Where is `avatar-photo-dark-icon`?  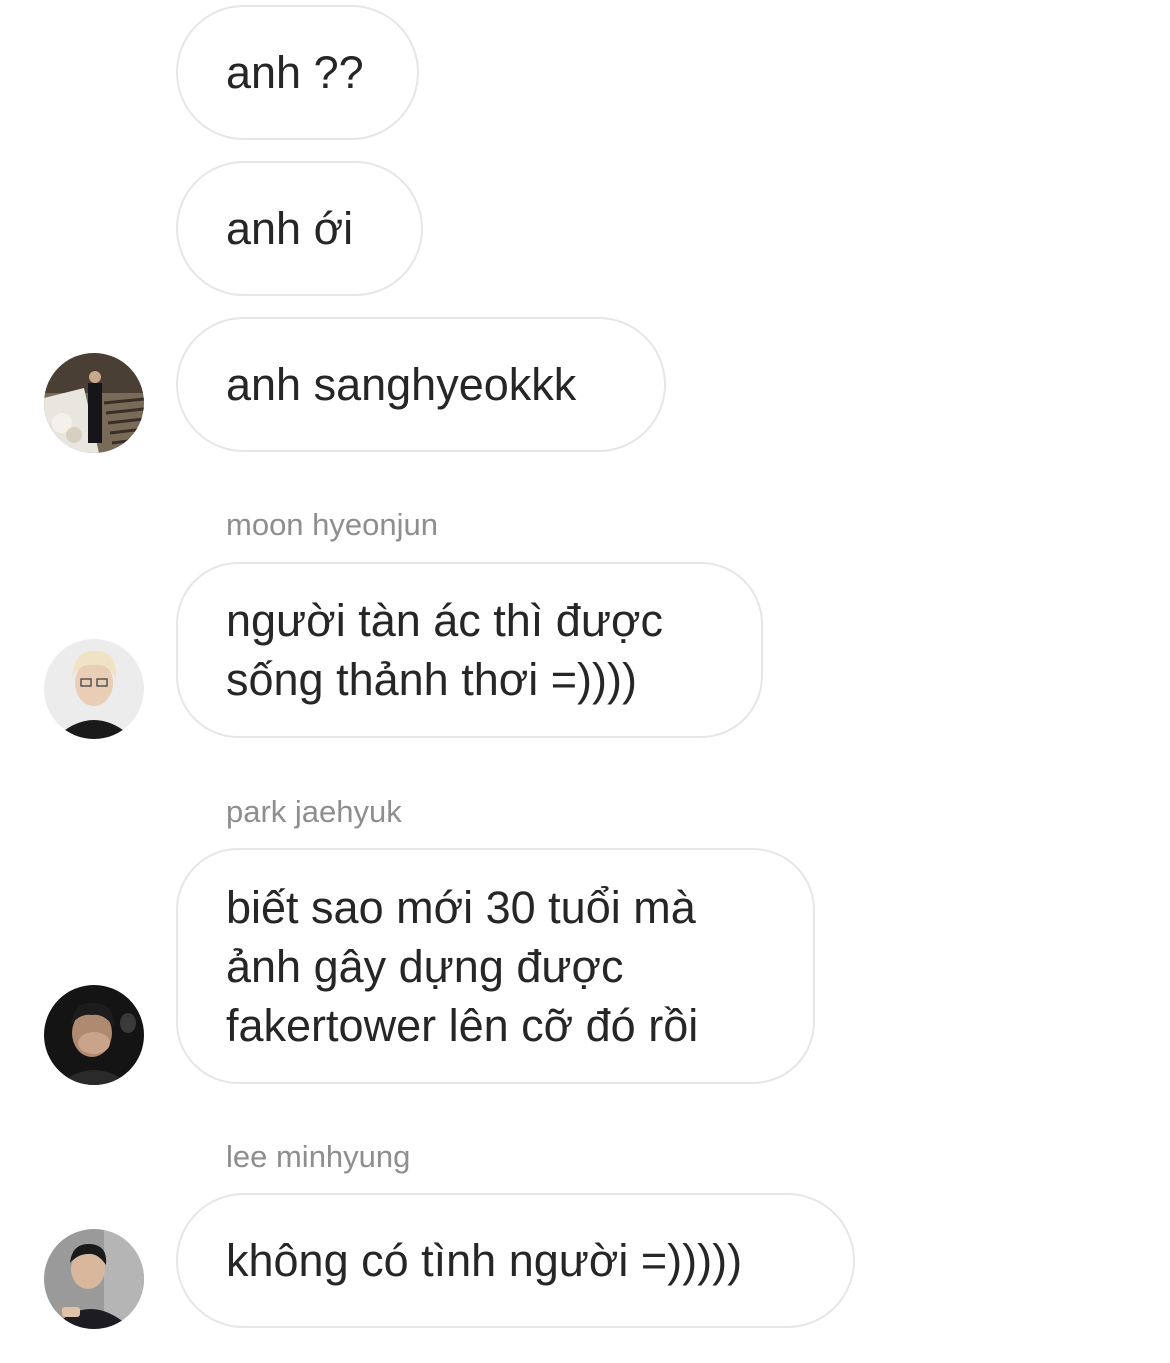
avatar-photo-dark-icon is located at coordinates (94, 1035).